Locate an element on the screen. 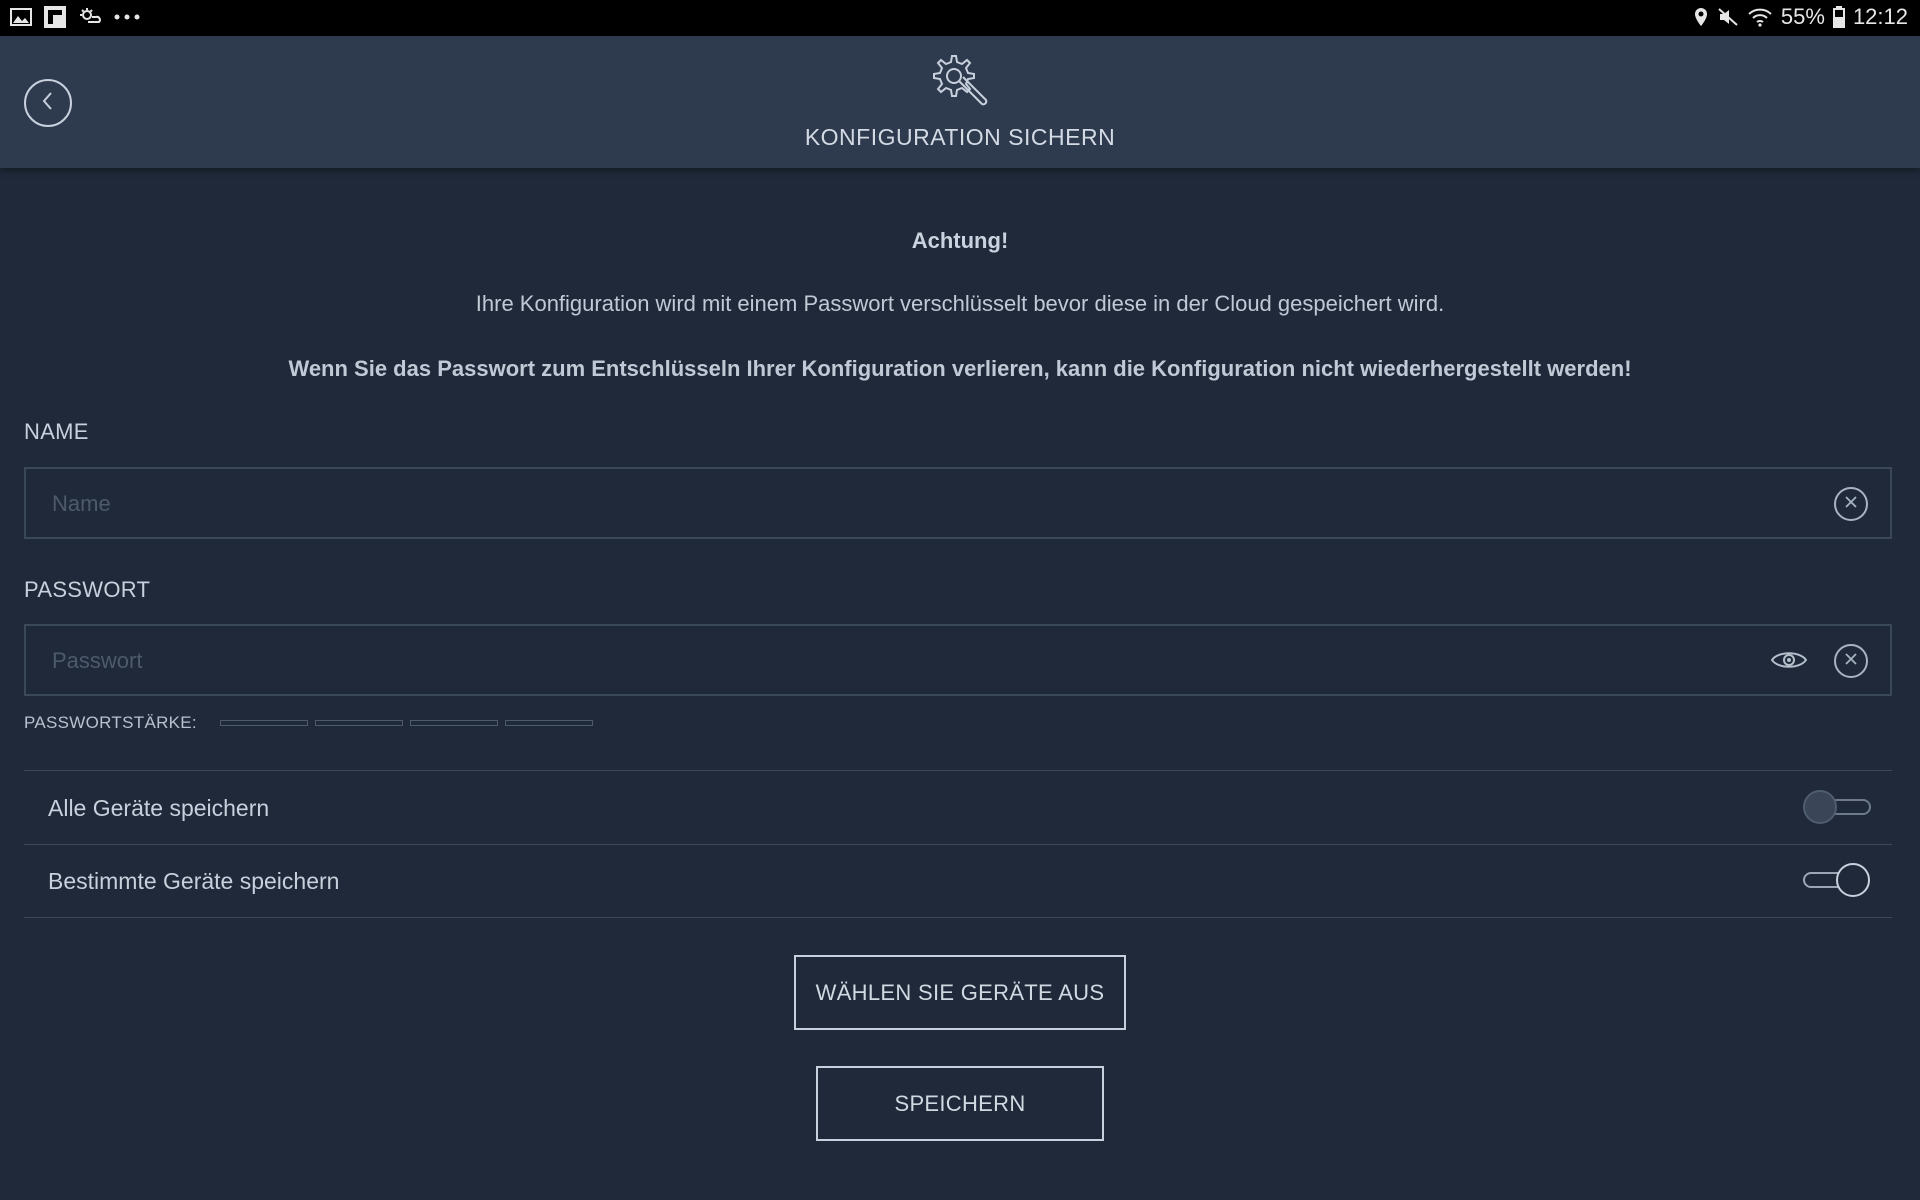  battery-percent: 55% is located at coordinates (1802, 16).